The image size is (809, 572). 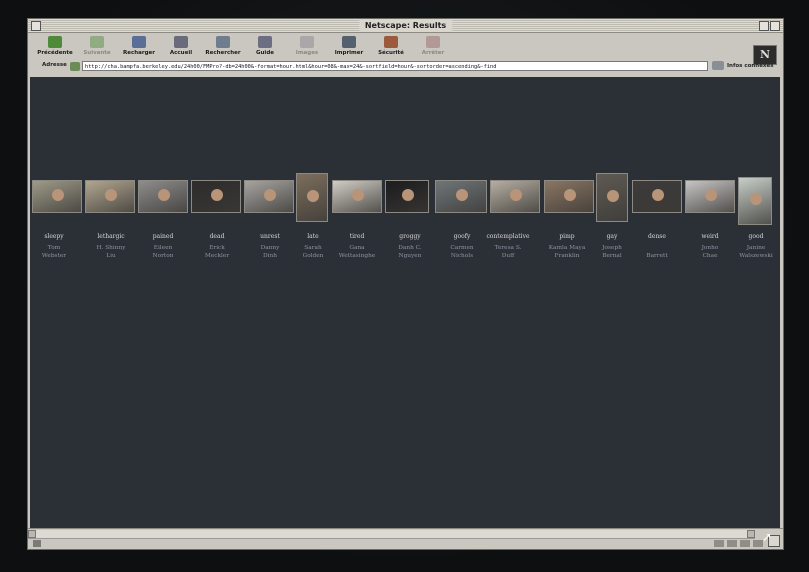 I want to click on window-title: Netscape: Results, so click(x=405, y=25).